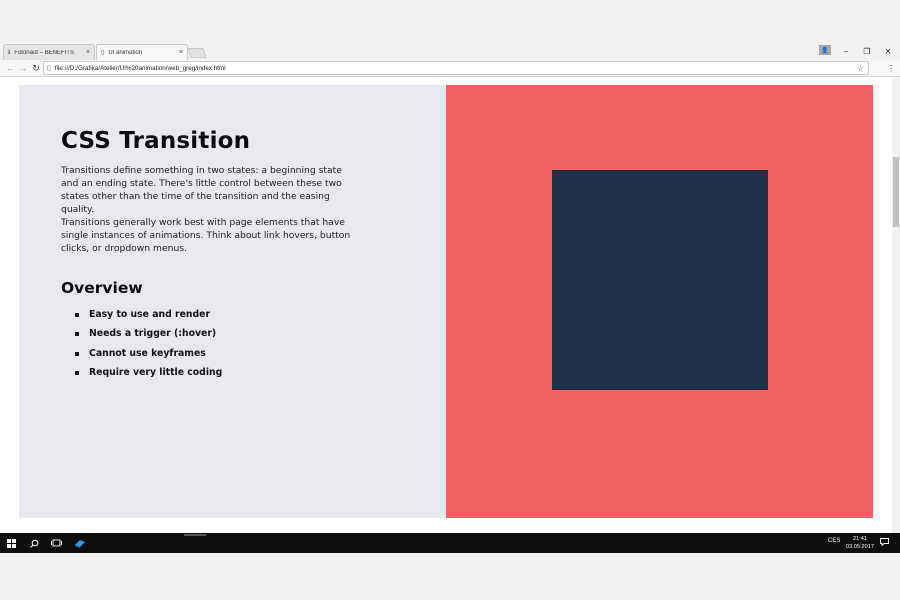  I want to click on maximize-button: ❐, so click(867, 51).